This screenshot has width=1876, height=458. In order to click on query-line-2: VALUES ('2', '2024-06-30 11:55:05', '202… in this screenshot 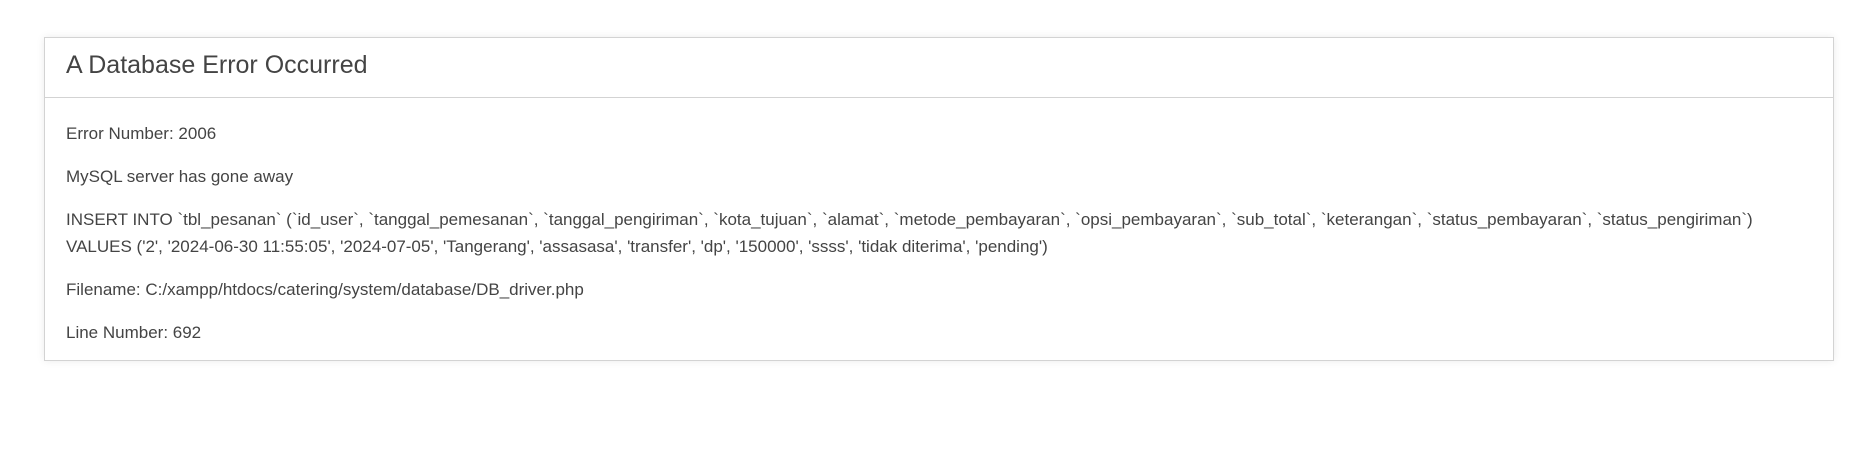, I will do `click(557, 246)`.